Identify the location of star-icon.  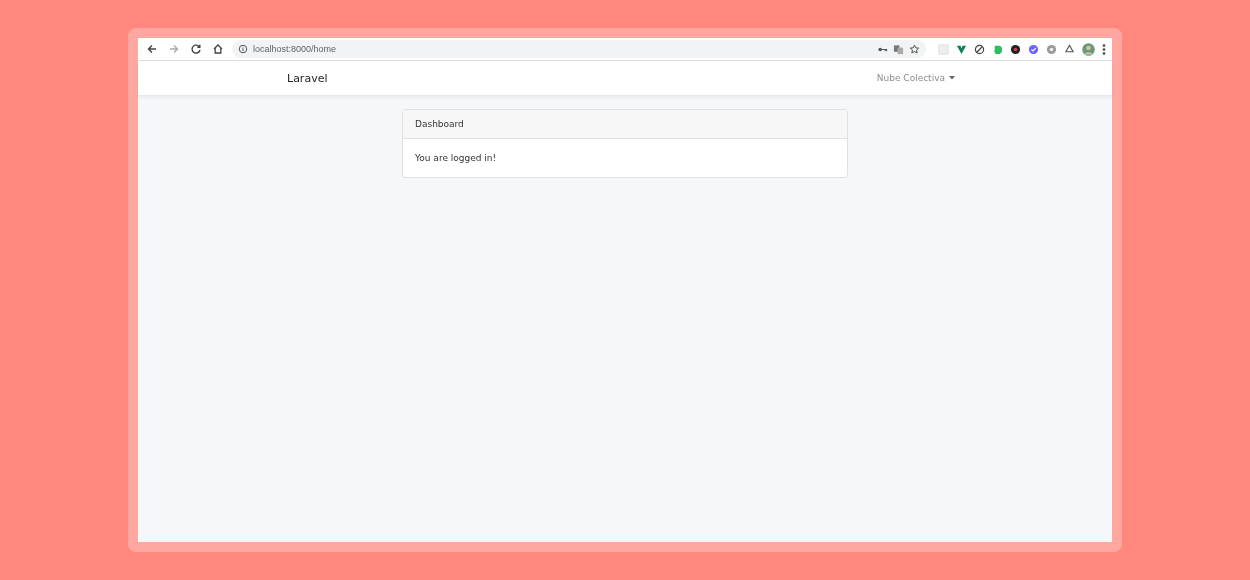
(914, 49).